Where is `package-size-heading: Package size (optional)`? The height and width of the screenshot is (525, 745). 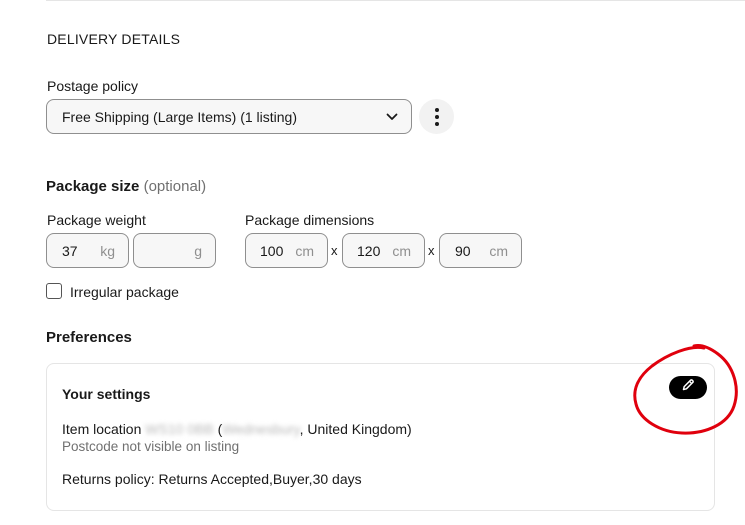 package-size-heading: Package size (optional) is located at coordinates (126, 186).